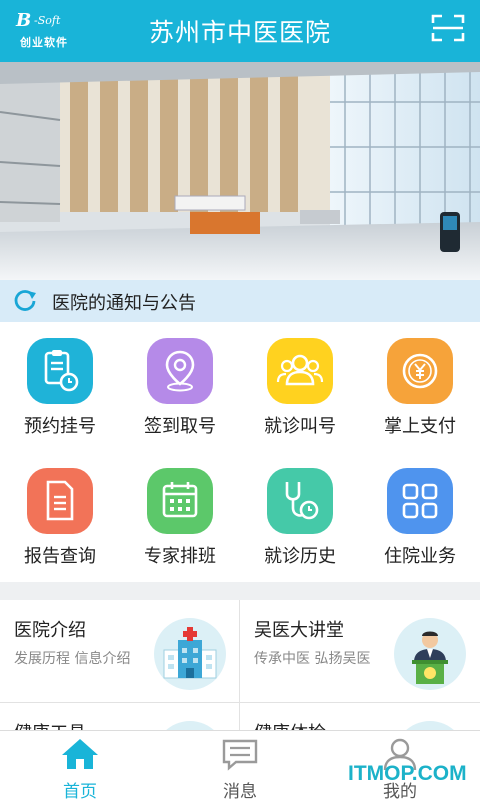  I want to click on yuan-coin-icon, so click(420, 371).